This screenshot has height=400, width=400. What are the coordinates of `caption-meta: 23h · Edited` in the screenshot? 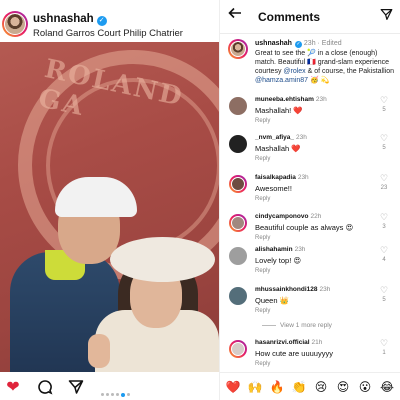 It's located at (322, 43).